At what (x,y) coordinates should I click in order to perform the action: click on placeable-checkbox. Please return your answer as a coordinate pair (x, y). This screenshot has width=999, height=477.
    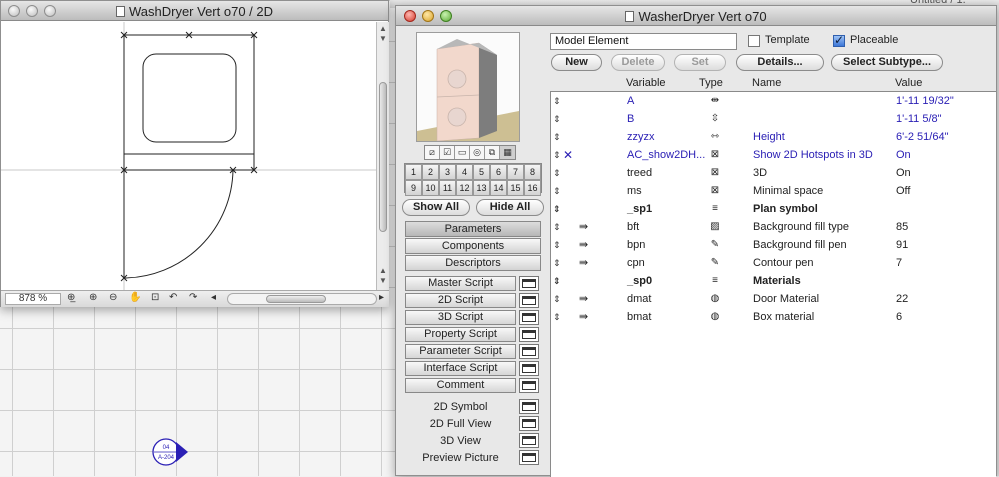
    Looking at the image, I should click on (839, 40).